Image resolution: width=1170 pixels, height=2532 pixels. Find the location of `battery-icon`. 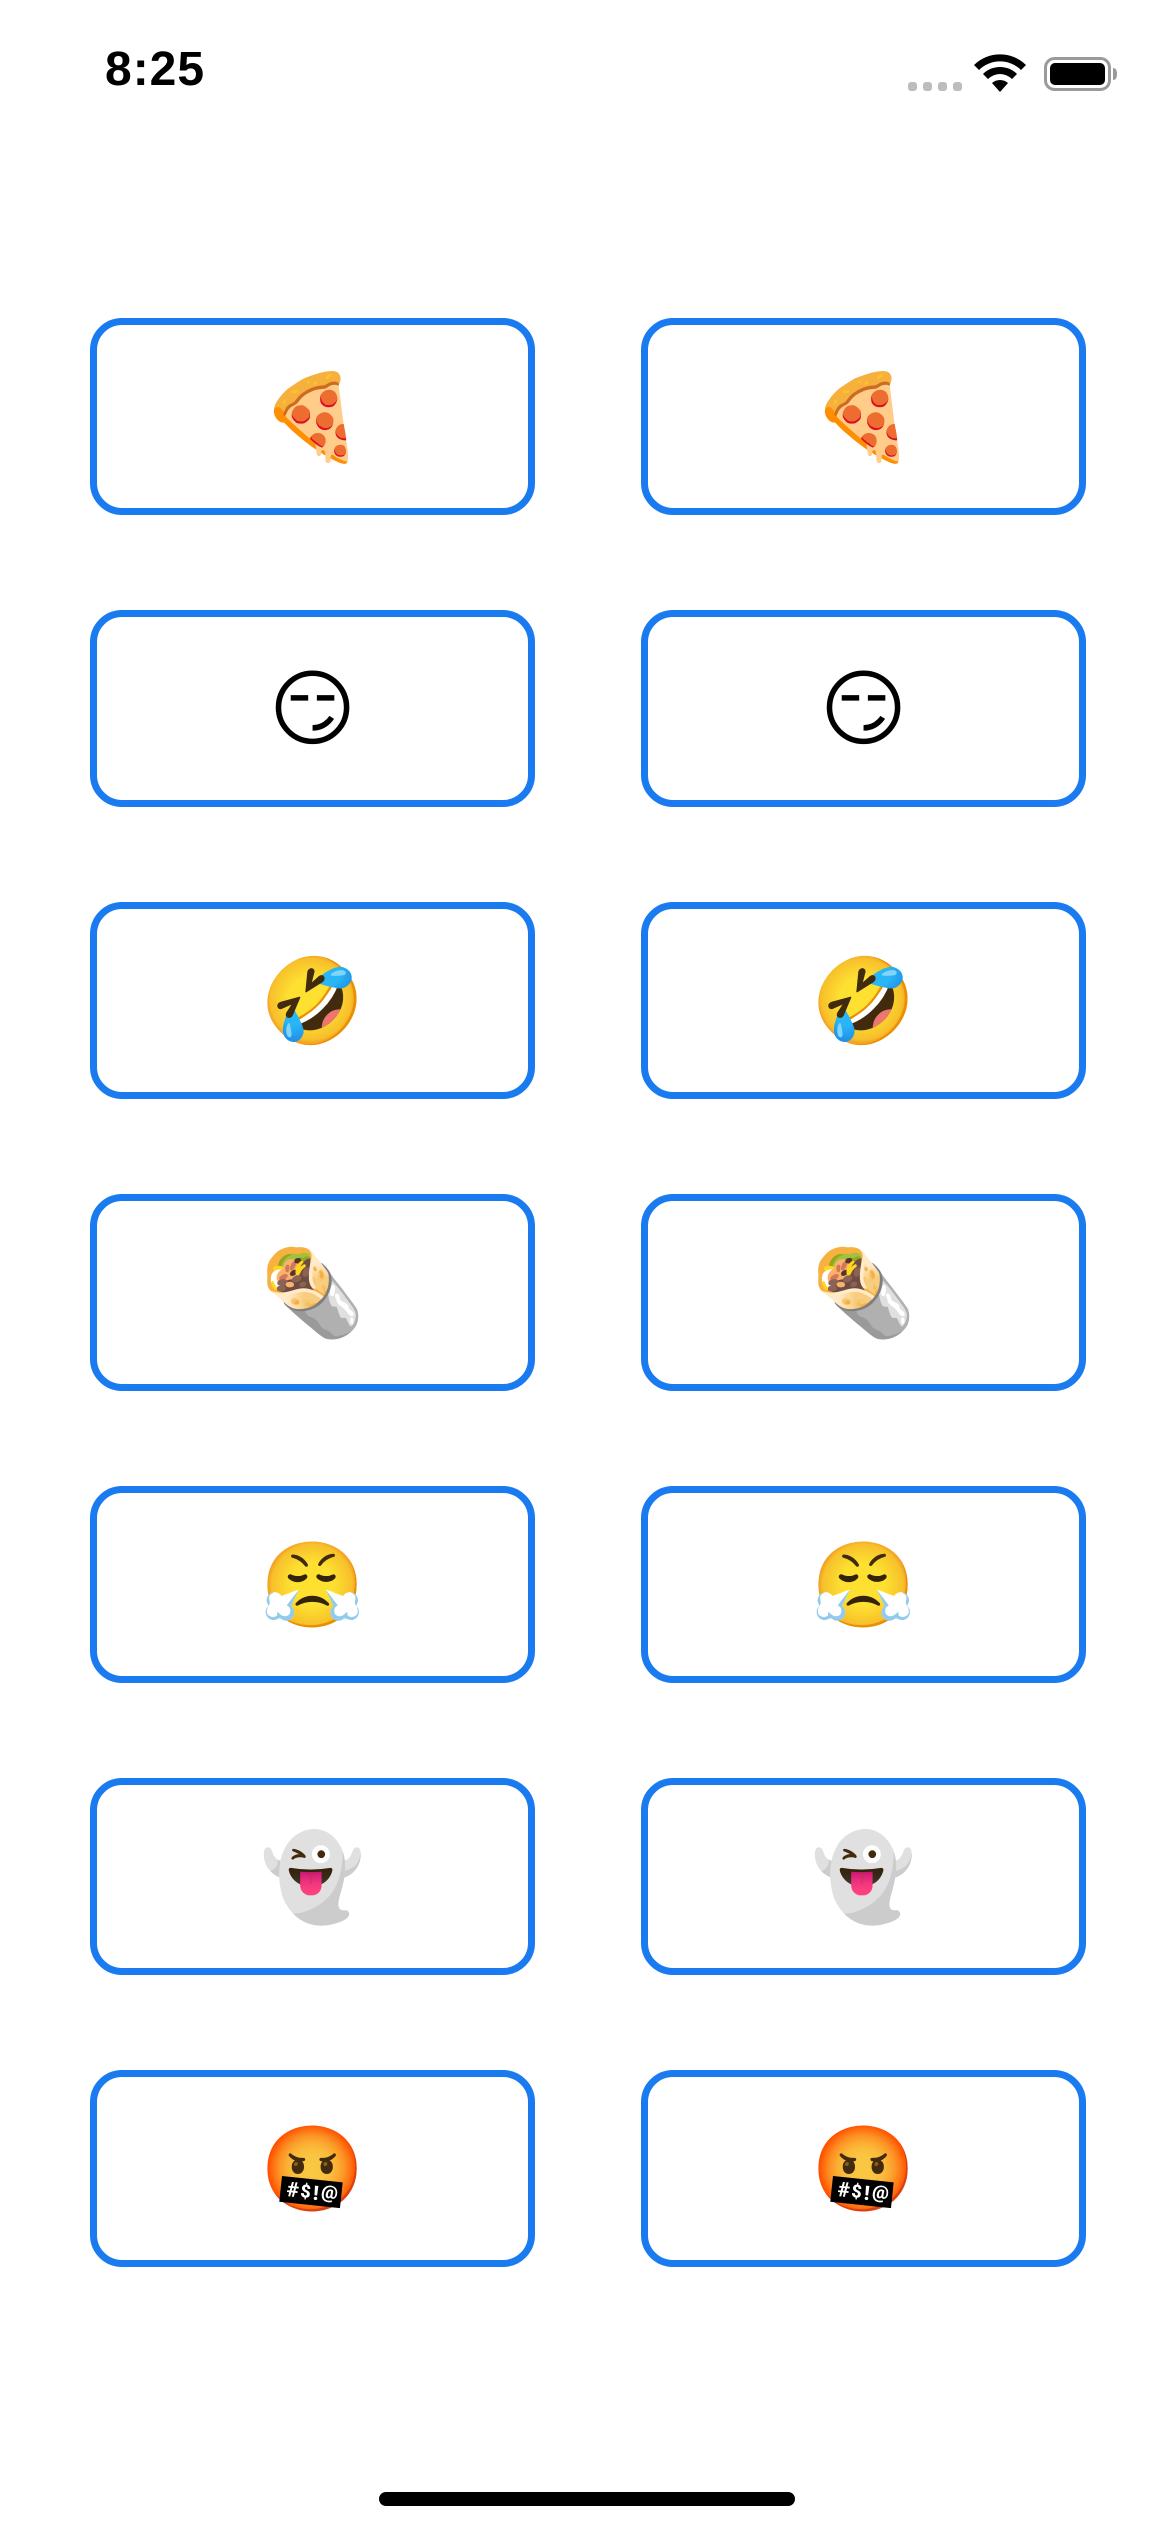

battery-icon is located at coordinates (1080, 74).